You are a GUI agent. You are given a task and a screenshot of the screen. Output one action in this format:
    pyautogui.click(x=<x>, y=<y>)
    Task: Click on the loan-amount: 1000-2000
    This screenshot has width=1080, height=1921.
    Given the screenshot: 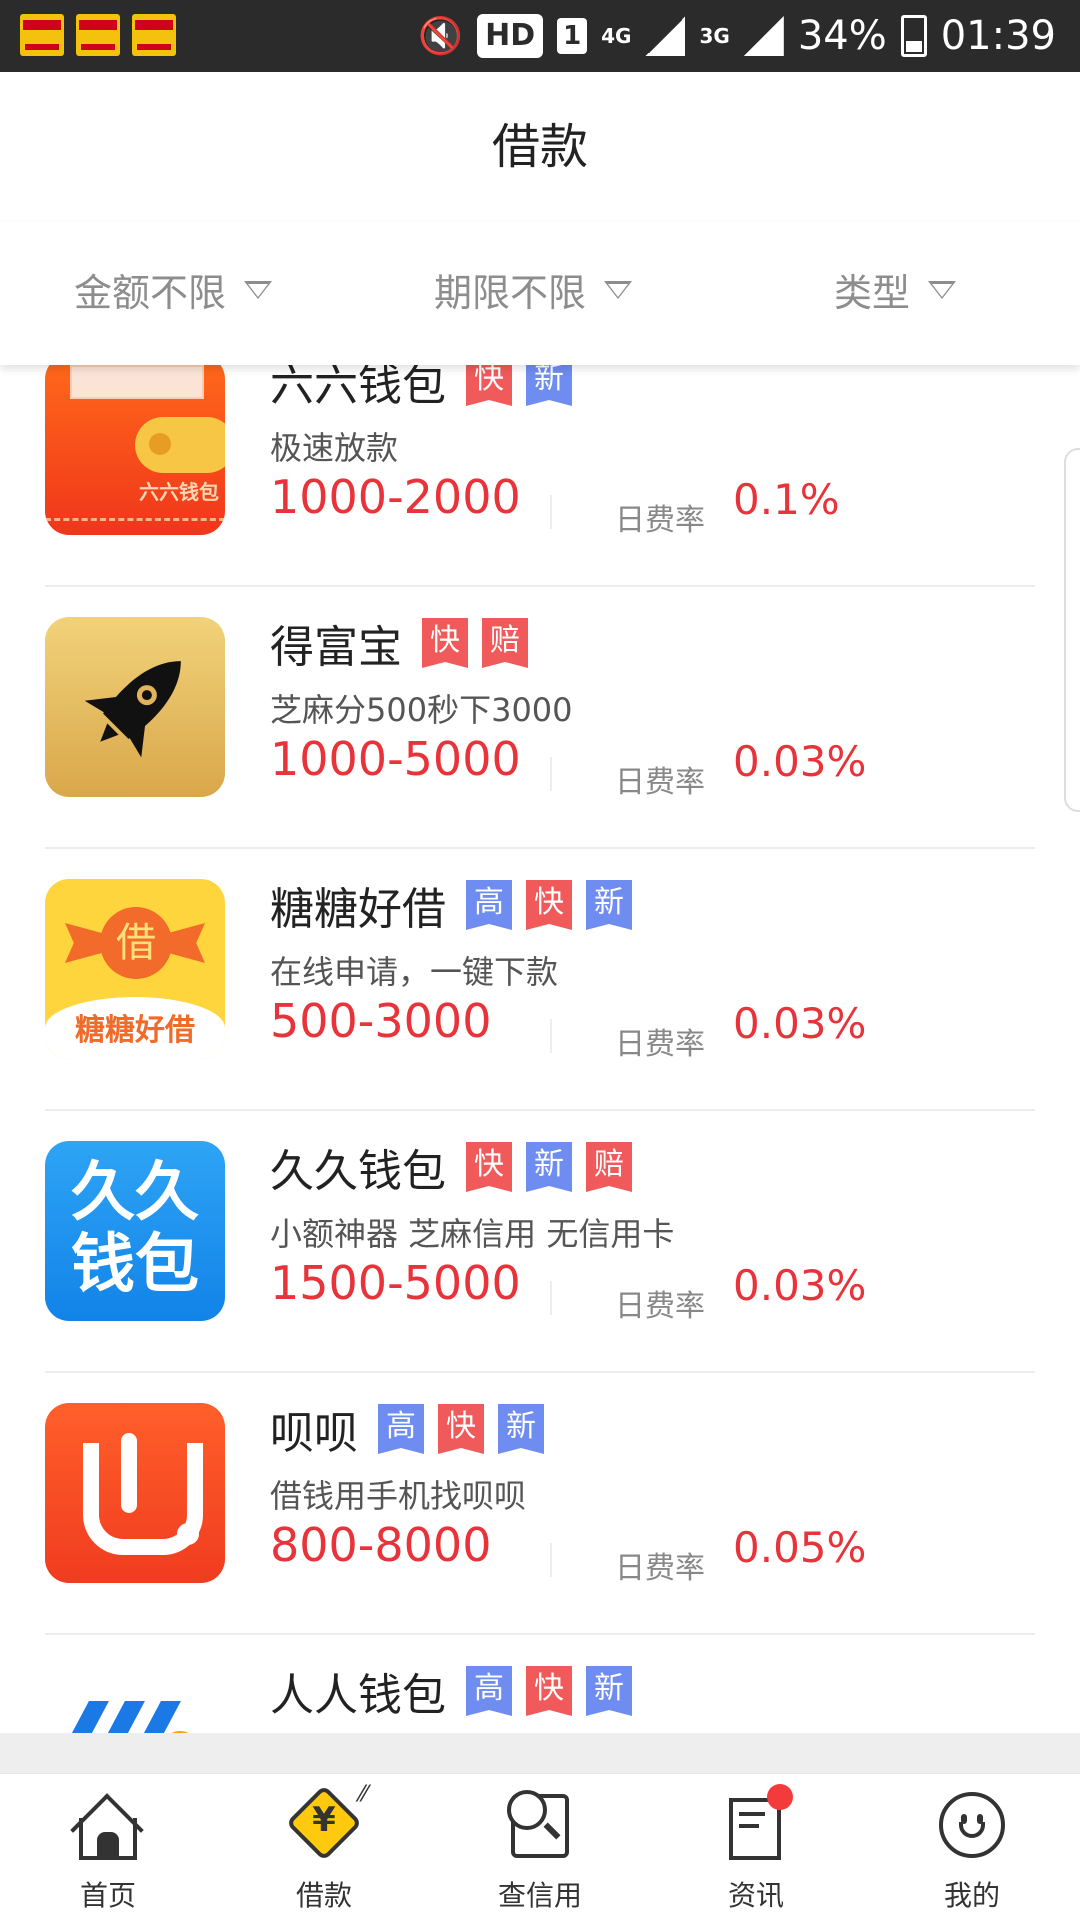 What is the action you would take?
    pyautogui.click(x=395, y=497)
    